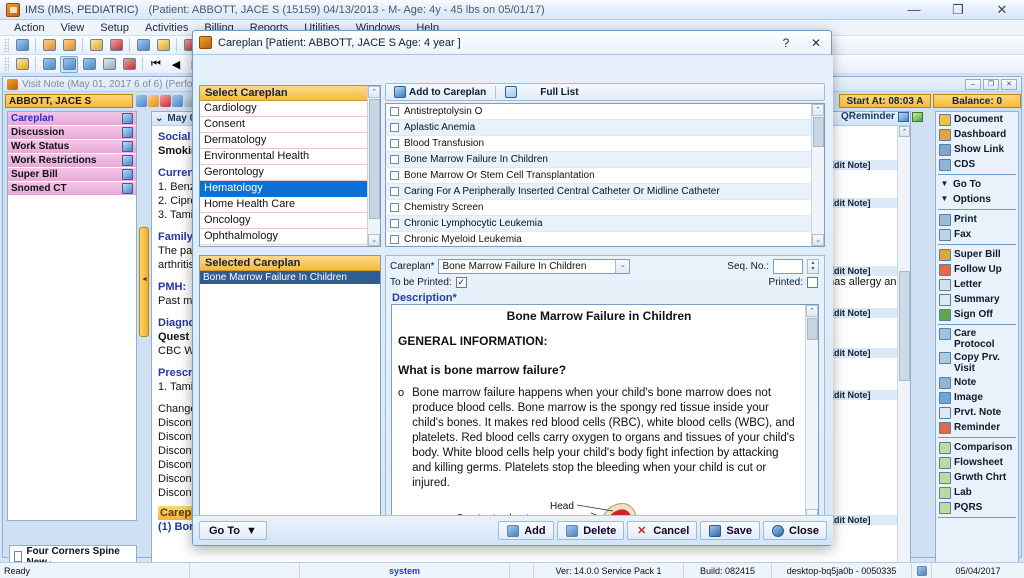 This screenshot has height=578, width=1024. Describe the element at coordinates (813, 266) in the screenshot. I see `seq-no-spinner: ▴ ▾` at that location.